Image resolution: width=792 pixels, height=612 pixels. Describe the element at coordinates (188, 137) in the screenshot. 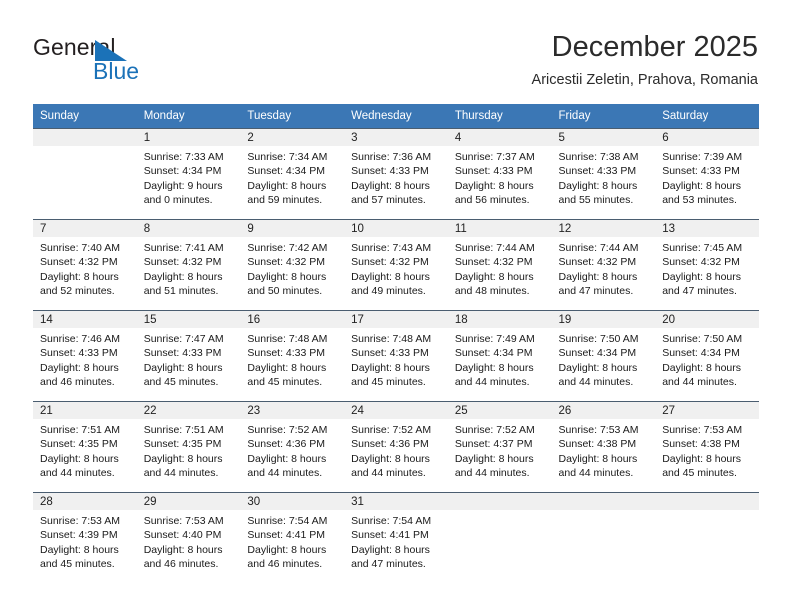

I see `day-number: 1` at that location.